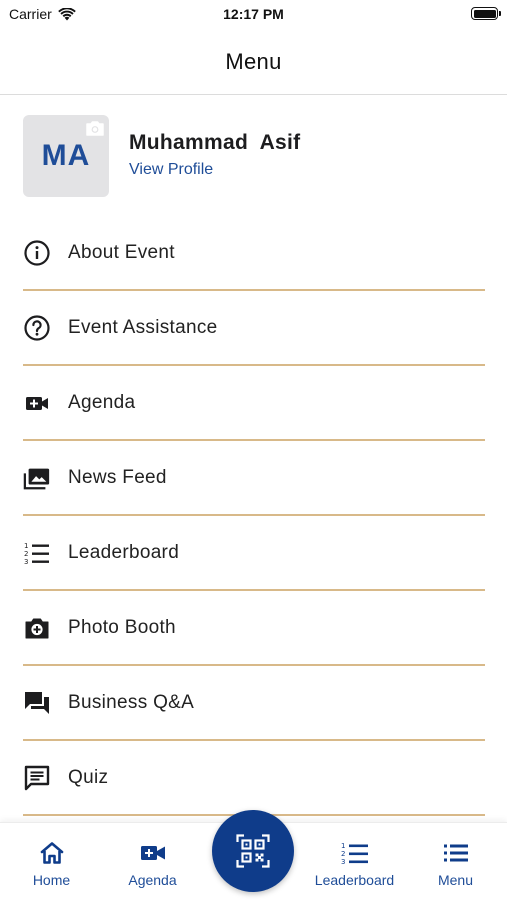  What do you see at coordinates (131, 702) in the screenshot?
I see `menu-item-label: Business Q&A` at bounding box center [131, 702].